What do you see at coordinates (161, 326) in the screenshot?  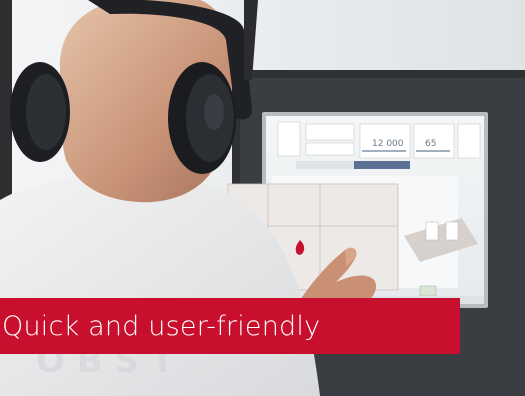 I see `banner-title: Quick and user-friendly` at bounding box center [161, 326].